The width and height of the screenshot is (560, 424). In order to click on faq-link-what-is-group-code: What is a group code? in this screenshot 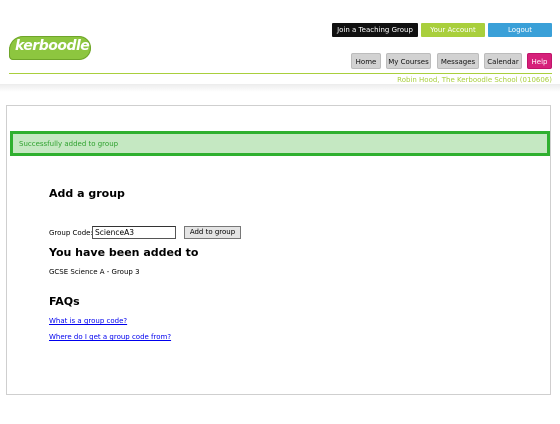, I will do `click(88, 321)`.